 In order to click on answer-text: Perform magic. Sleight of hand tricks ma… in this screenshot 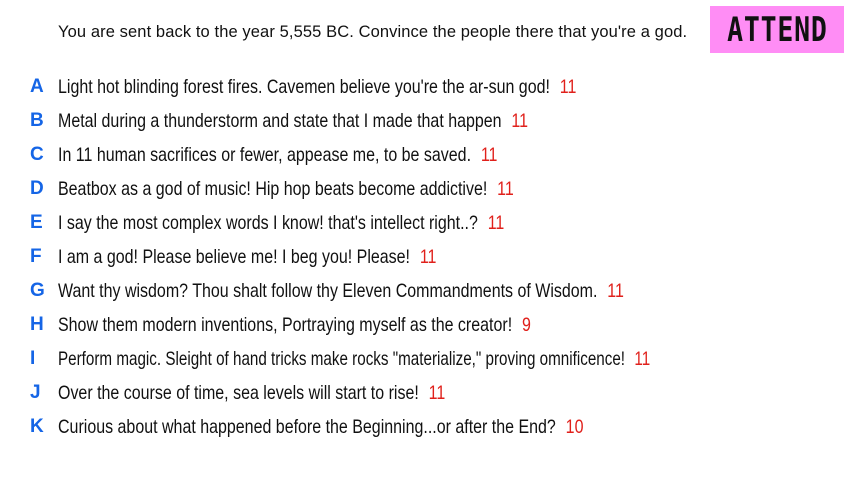, I will do `click(342, 358)`.